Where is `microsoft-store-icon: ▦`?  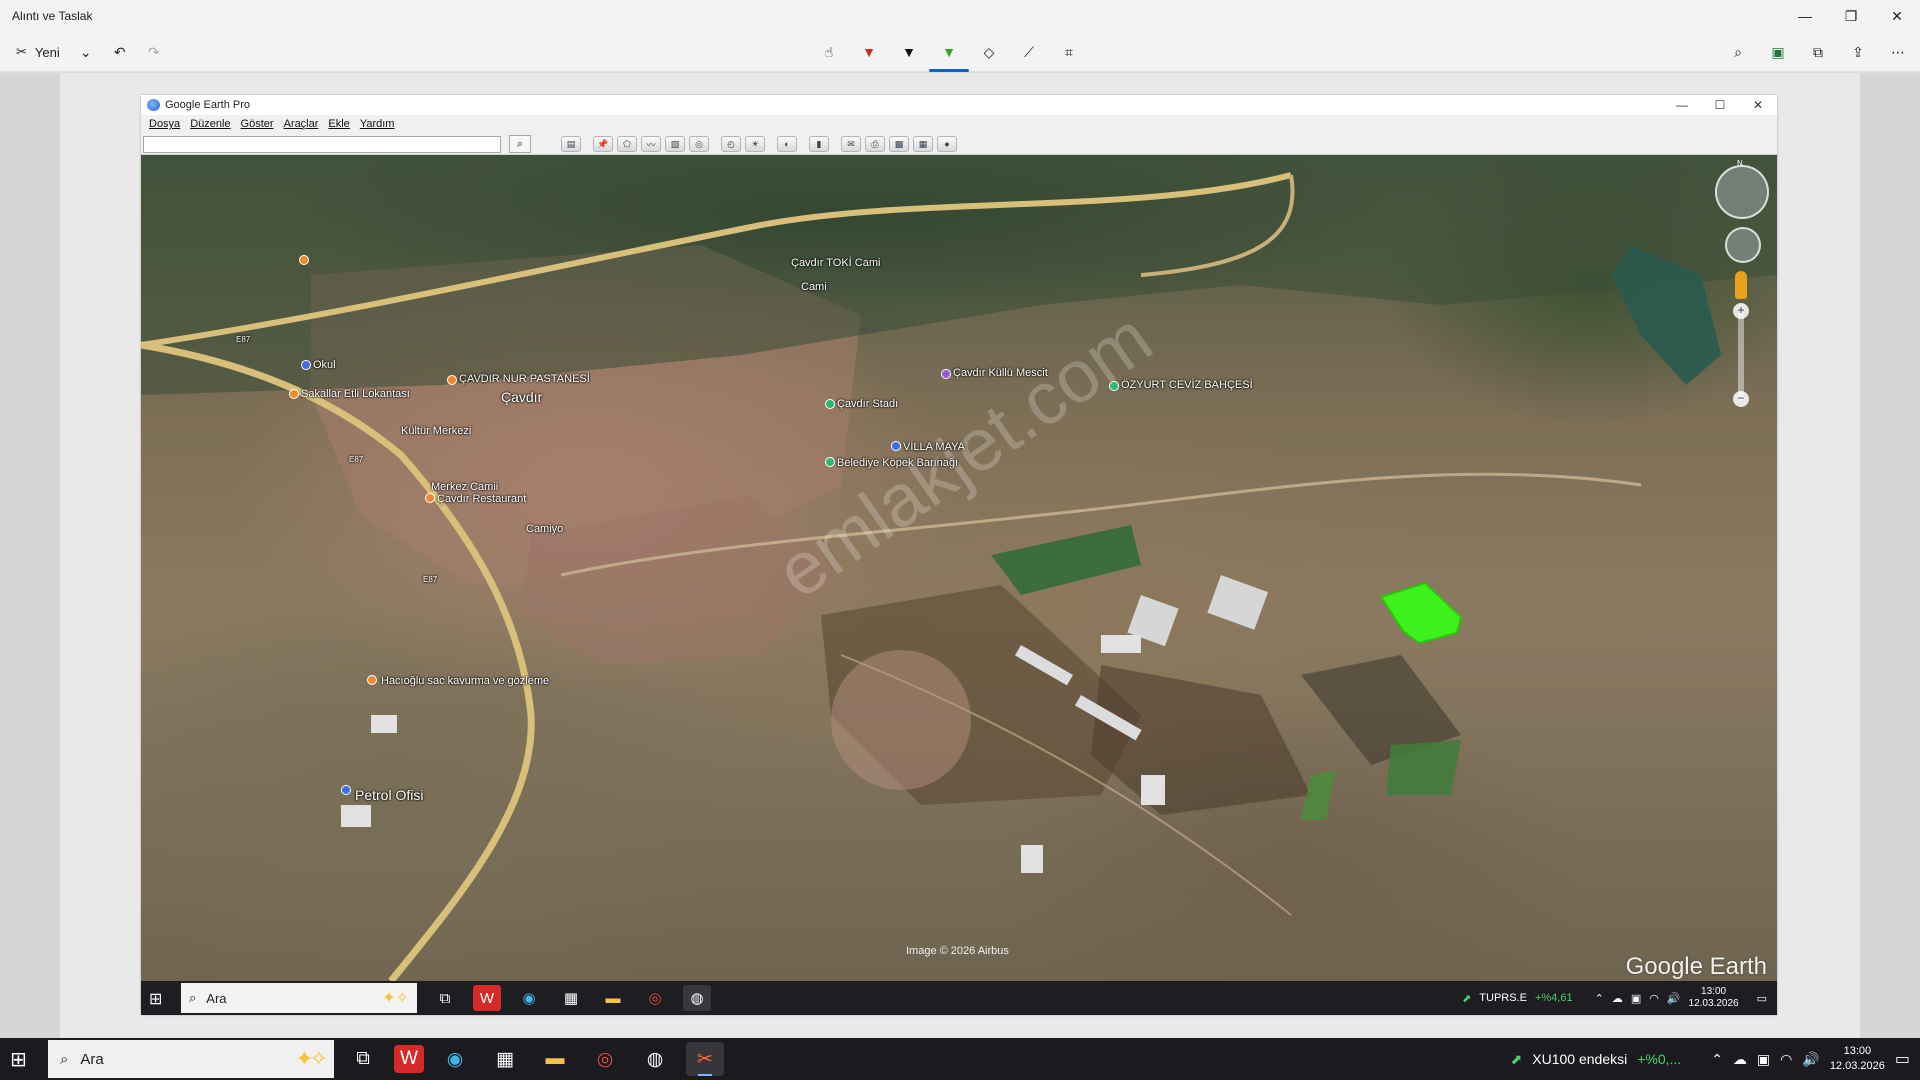 microsoft-store-icon: ▦ is located at coordinates (505, 1059).